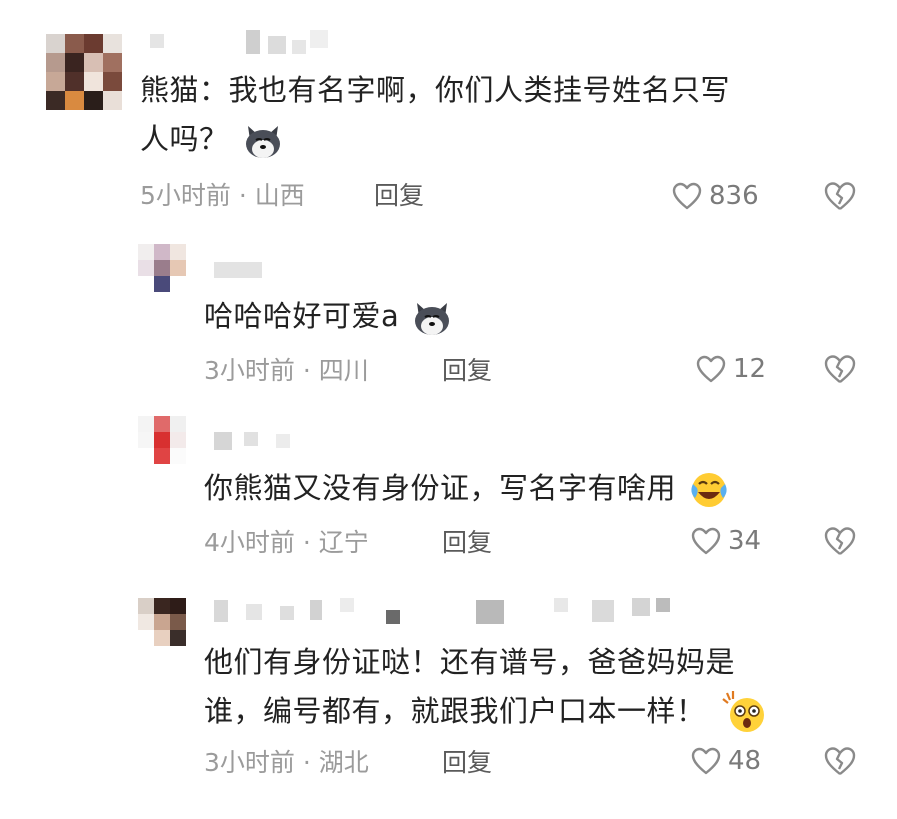  Describe the element at coordinates (745, 761) in the screenshot. I see `like-count: 48` at that location.